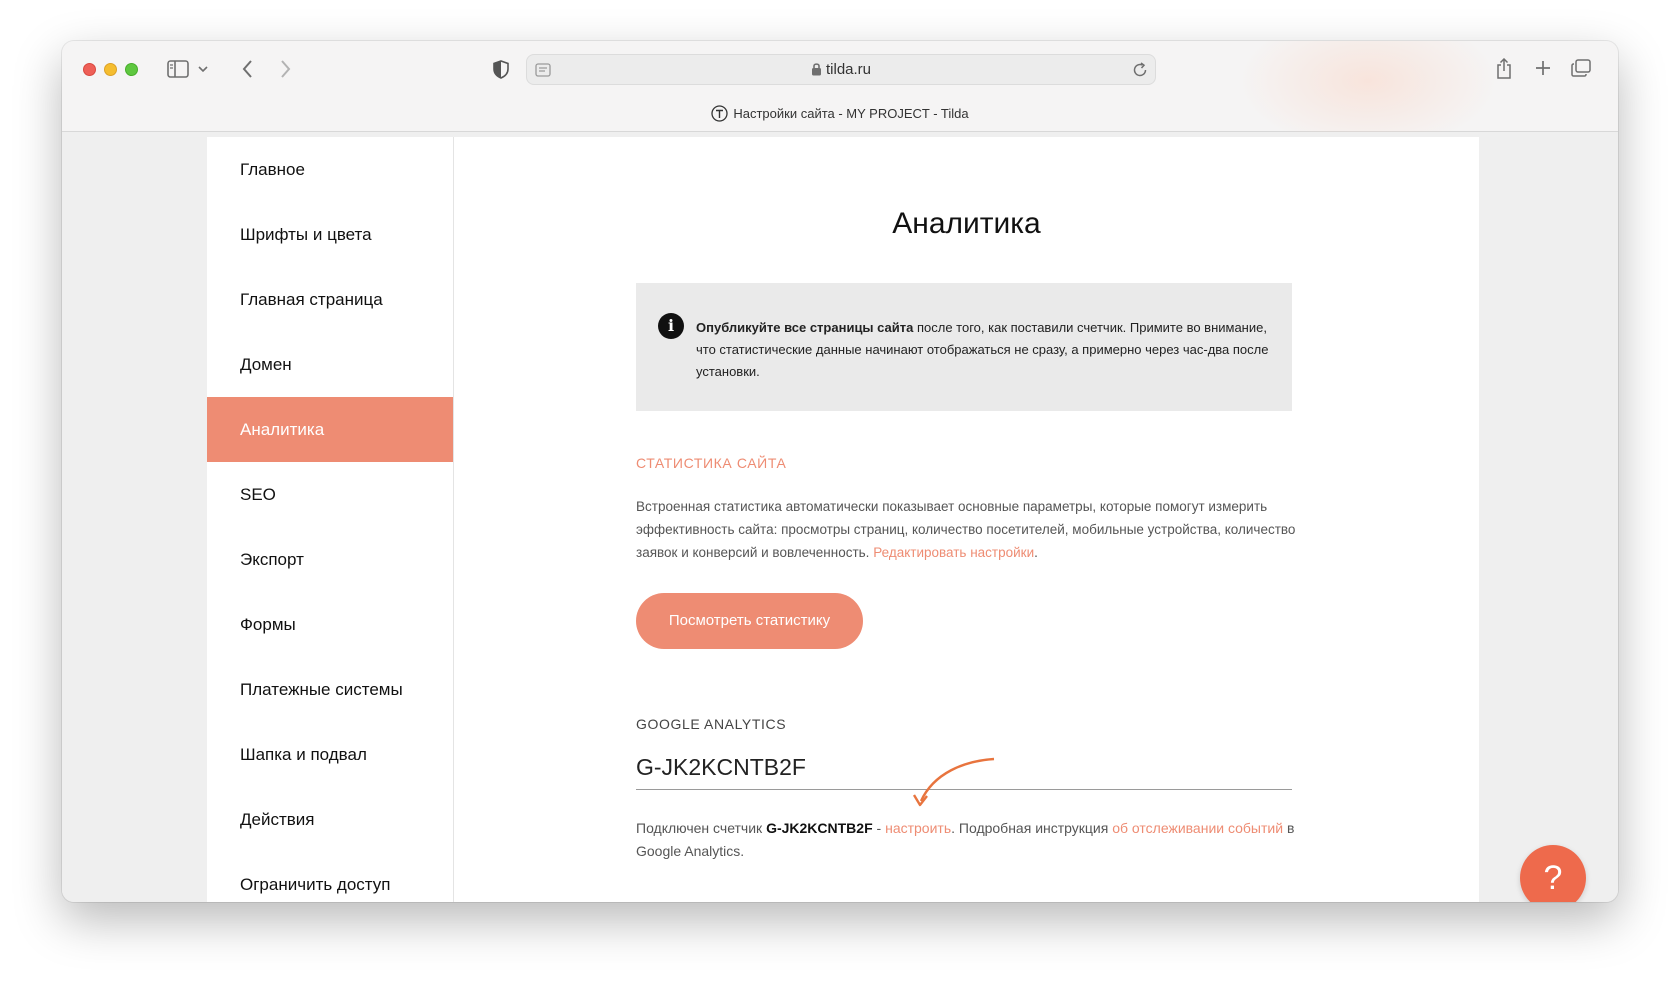 This screenshot has height=984, width=1680. Describe the element at coordinates (1197, 828) in the screenshot. I see `event-tracking-link: об отслеживании событий` at that location.